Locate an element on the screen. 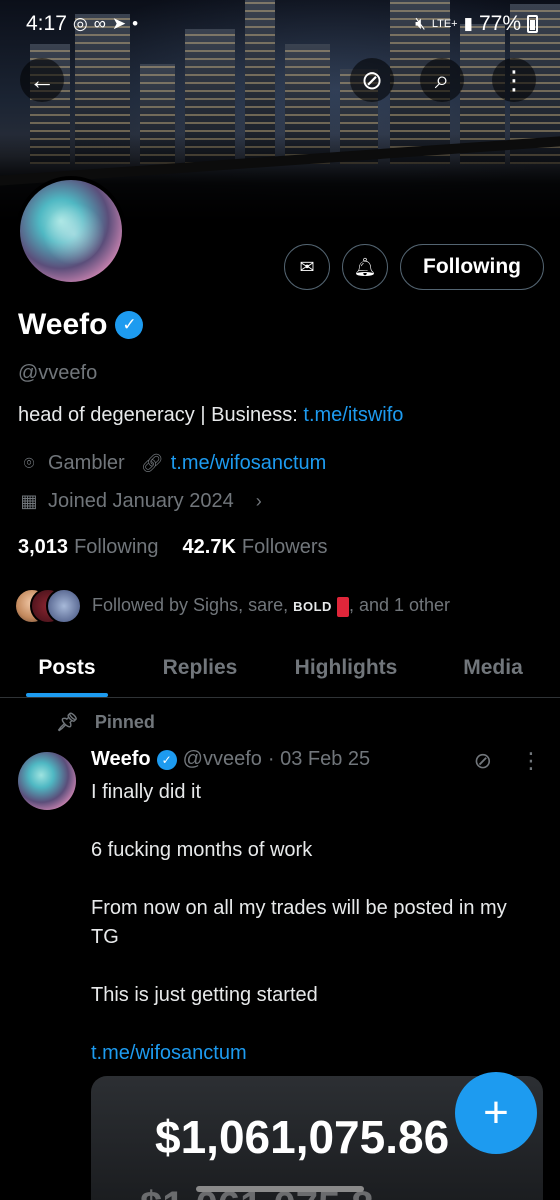 Image resolution: width=560 pixels, height=1200 pixels. network-label: LTE+ is located at coordinates (444, 24).